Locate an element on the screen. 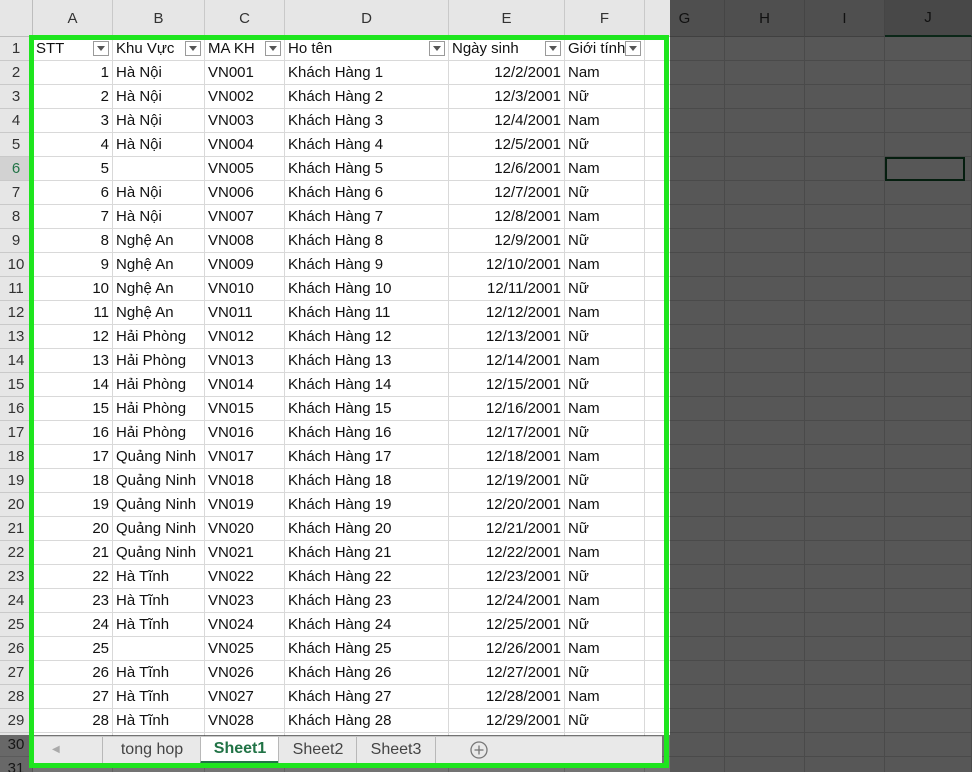  row-header-27: 27 is located at coordinates (16, 673).